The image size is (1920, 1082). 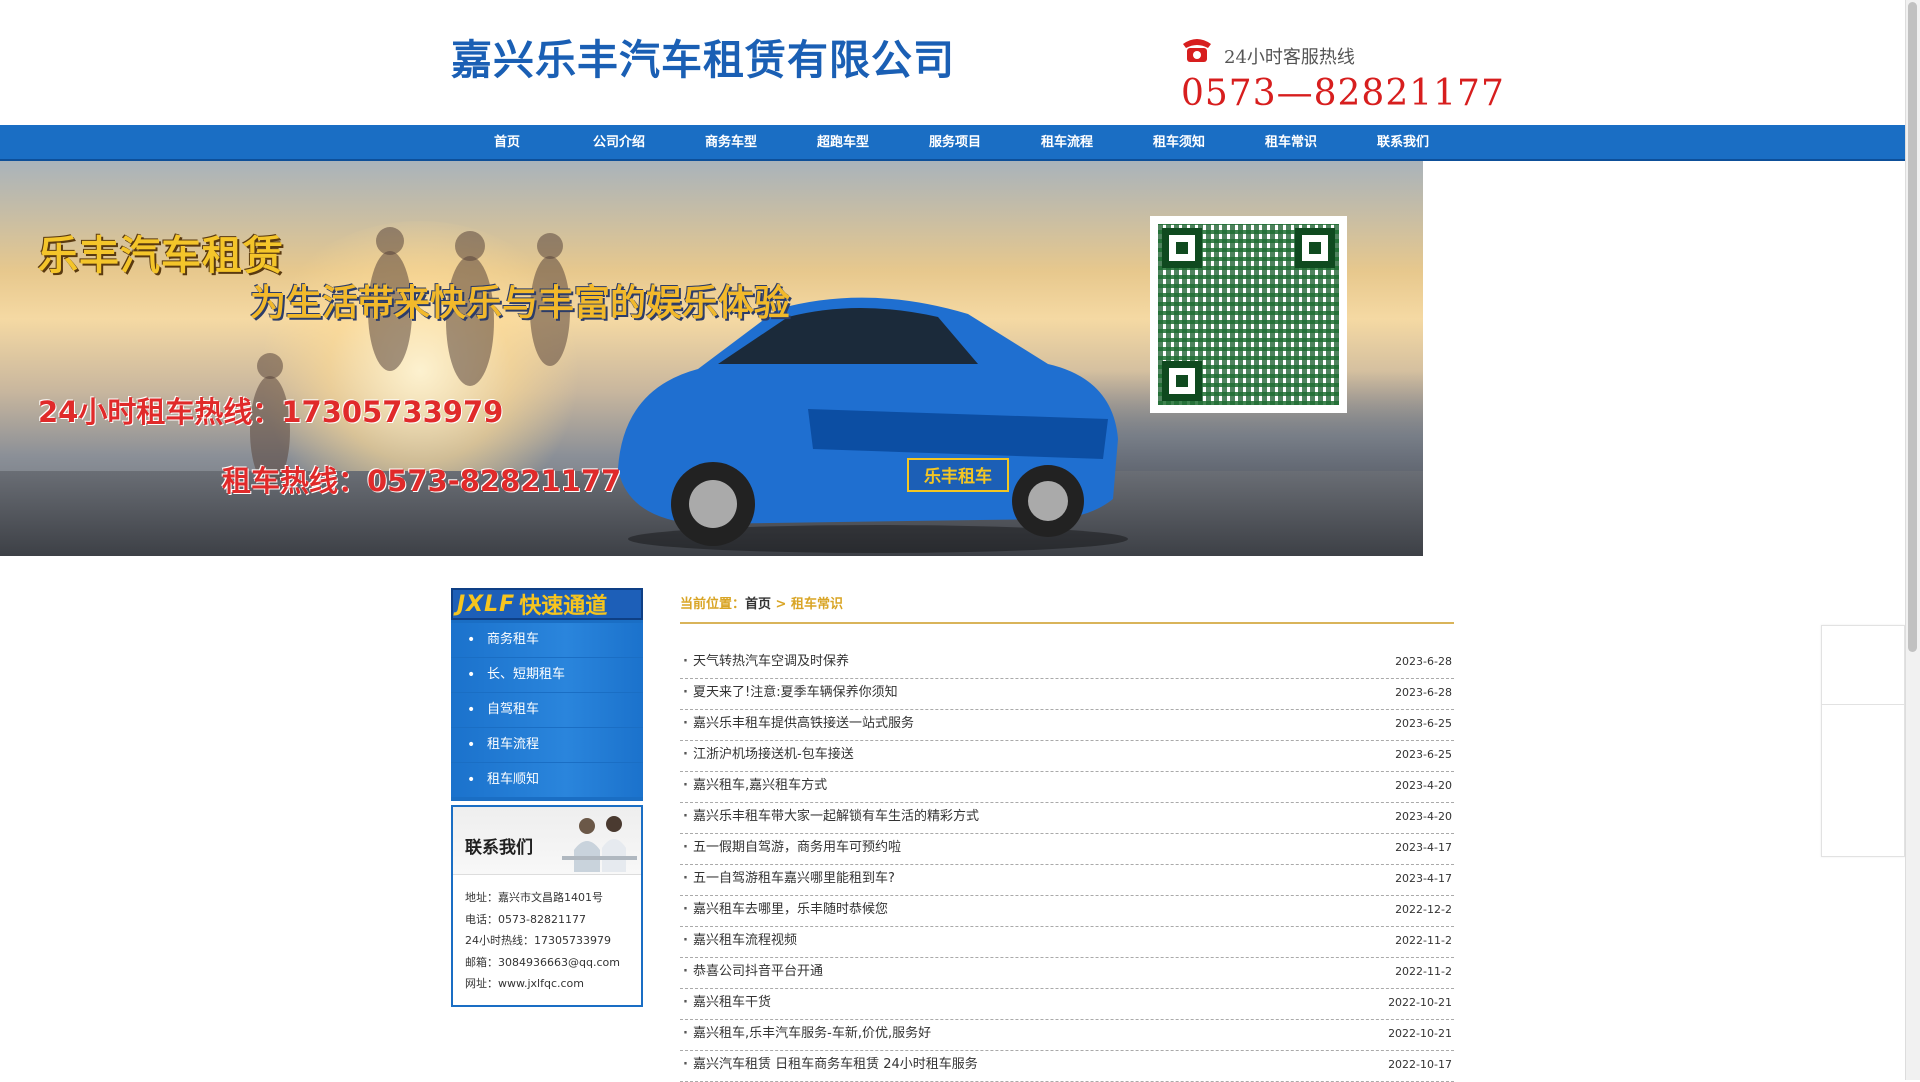 I want to click on quick-link-self-drive: 自驾租车, so click(x=547, y=710).